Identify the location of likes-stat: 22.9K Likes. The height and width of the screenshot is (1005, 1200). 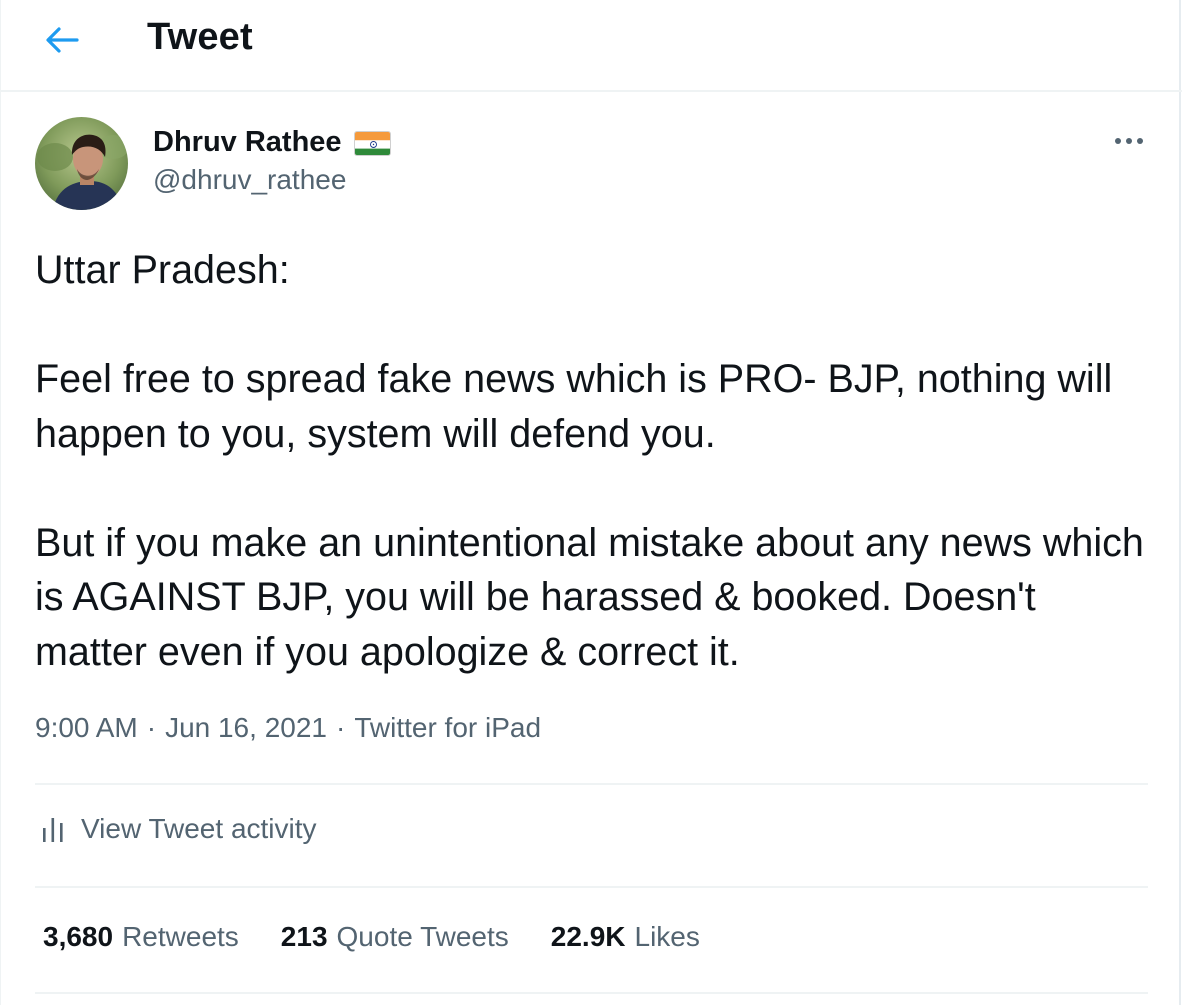
(625, 937).